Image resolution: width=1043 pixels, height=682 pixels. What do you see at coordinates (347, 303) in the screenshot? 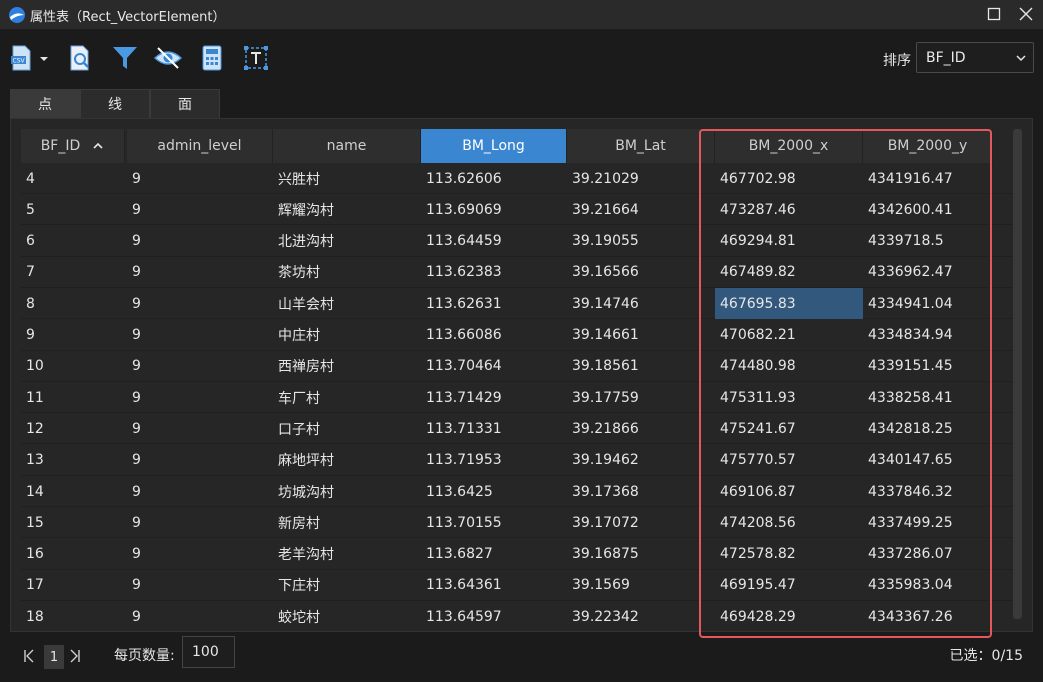
I see `table-cell: 山羊会村` at bounding box center [347, 303].